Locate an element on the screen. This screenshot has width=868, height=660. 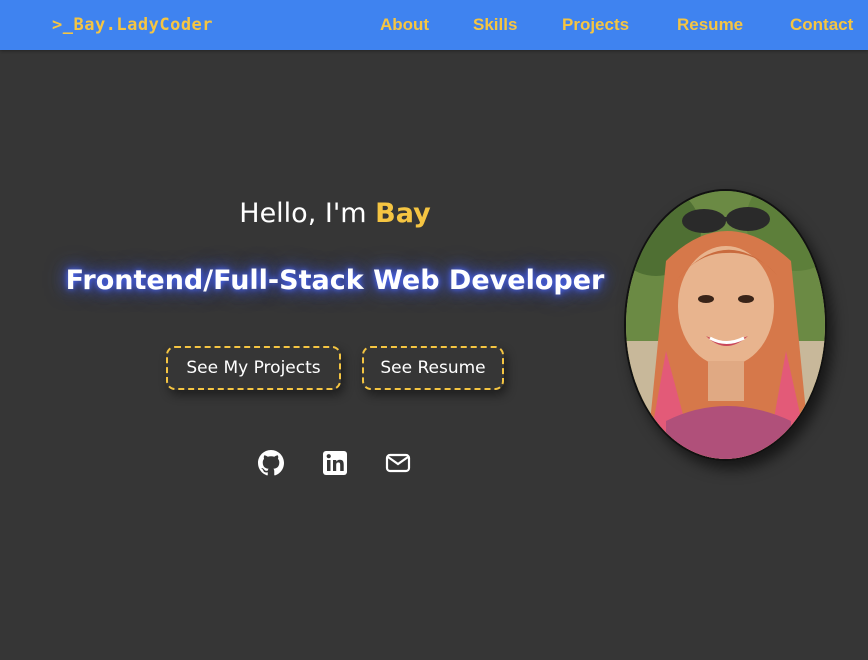
nav-link-projects: Projects is located at coordinates (595, 25).